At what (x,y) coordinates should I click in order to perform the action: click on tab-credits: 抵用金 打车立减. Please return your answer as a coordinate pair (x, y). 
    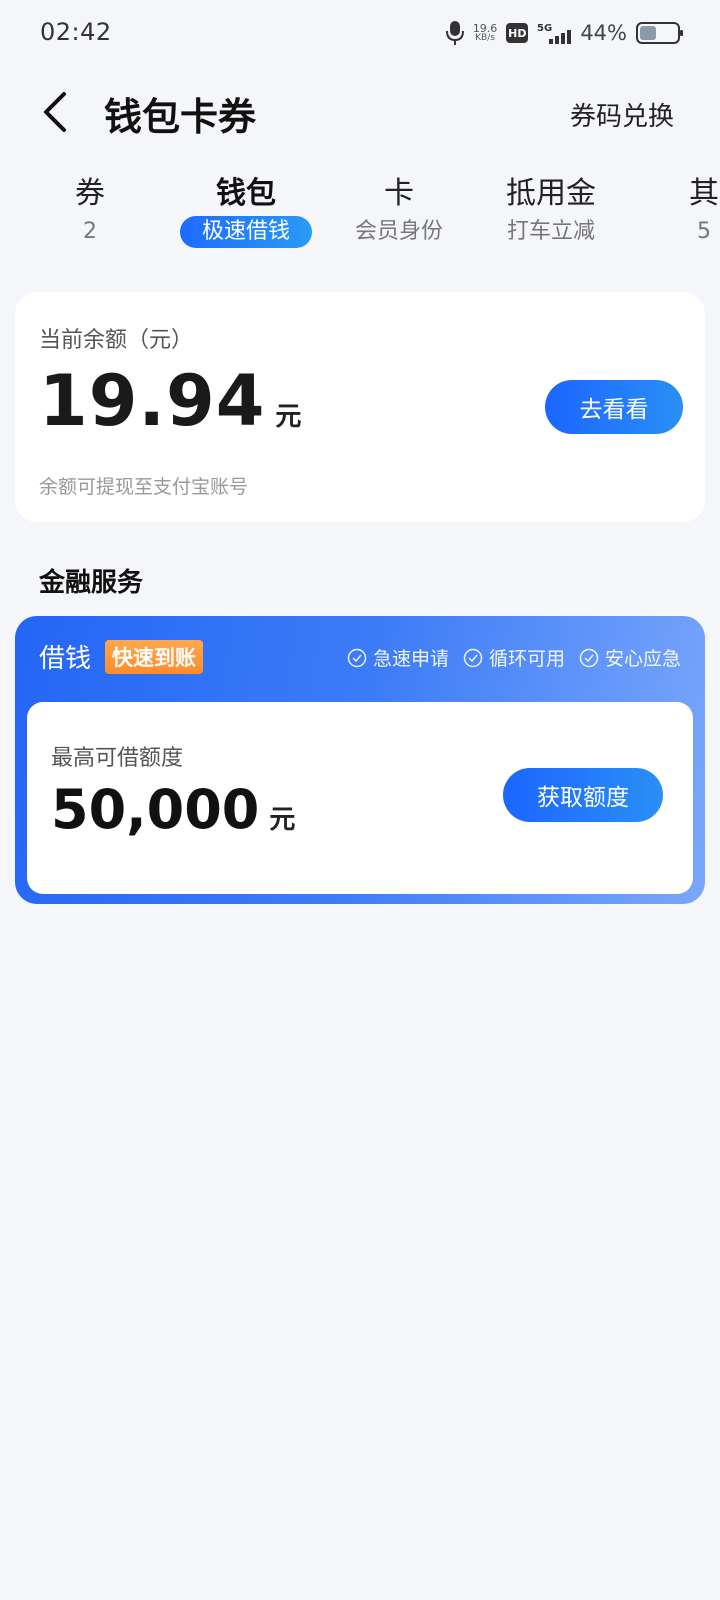
    Looking at the image, I should click on (551, 210).